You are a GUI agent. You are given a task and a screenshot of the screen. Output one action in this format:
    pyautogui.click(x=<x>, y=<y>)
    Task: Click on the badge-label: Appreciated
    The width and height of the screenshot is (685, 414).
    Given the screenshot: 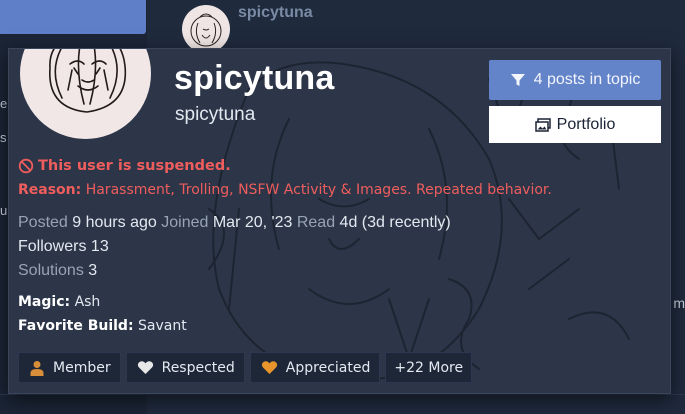 What is the action you would take?
    pyautogui.click(x=328, y=367)
    